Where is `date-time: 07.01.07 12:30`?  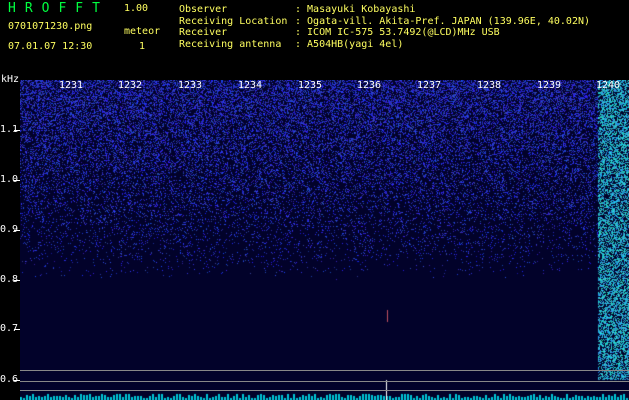 date-time: 07.01.07 12:30 is located at coordinates (50, 46).